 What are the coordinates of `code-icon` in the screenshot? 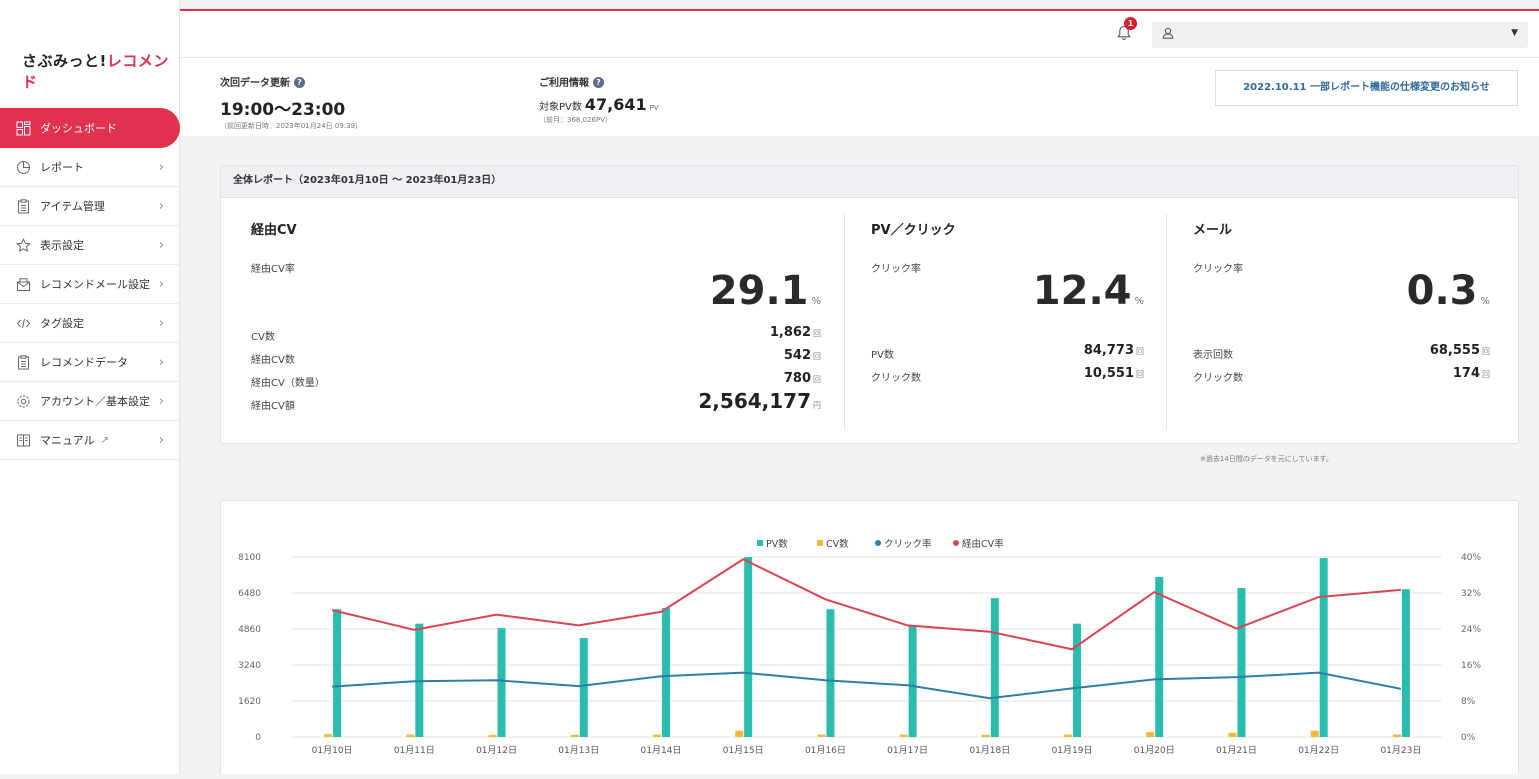 It's located at (23, 323).